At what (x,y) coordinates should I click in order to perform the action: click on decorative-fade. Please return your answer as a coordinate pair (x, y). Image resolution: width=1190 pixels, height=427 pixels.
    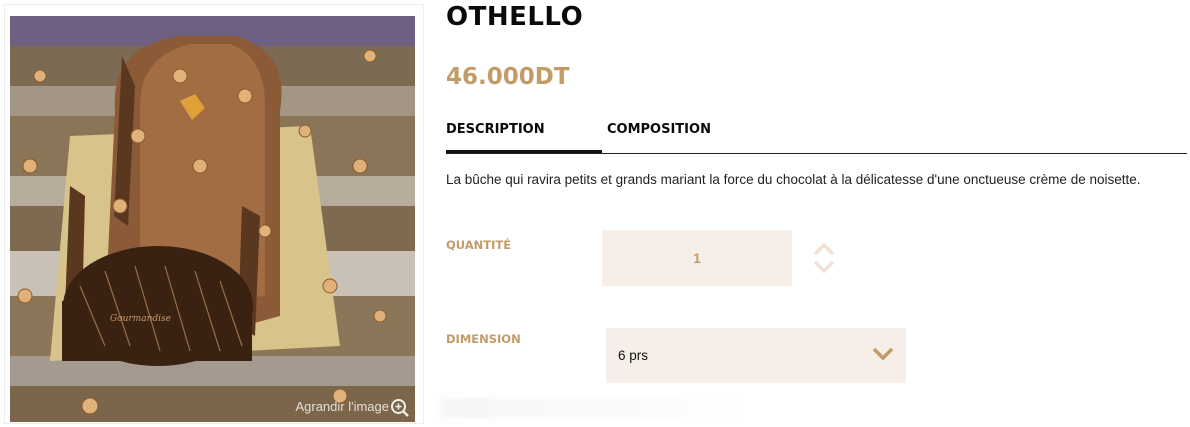
    Looking at the image, I should click on (590, 408).